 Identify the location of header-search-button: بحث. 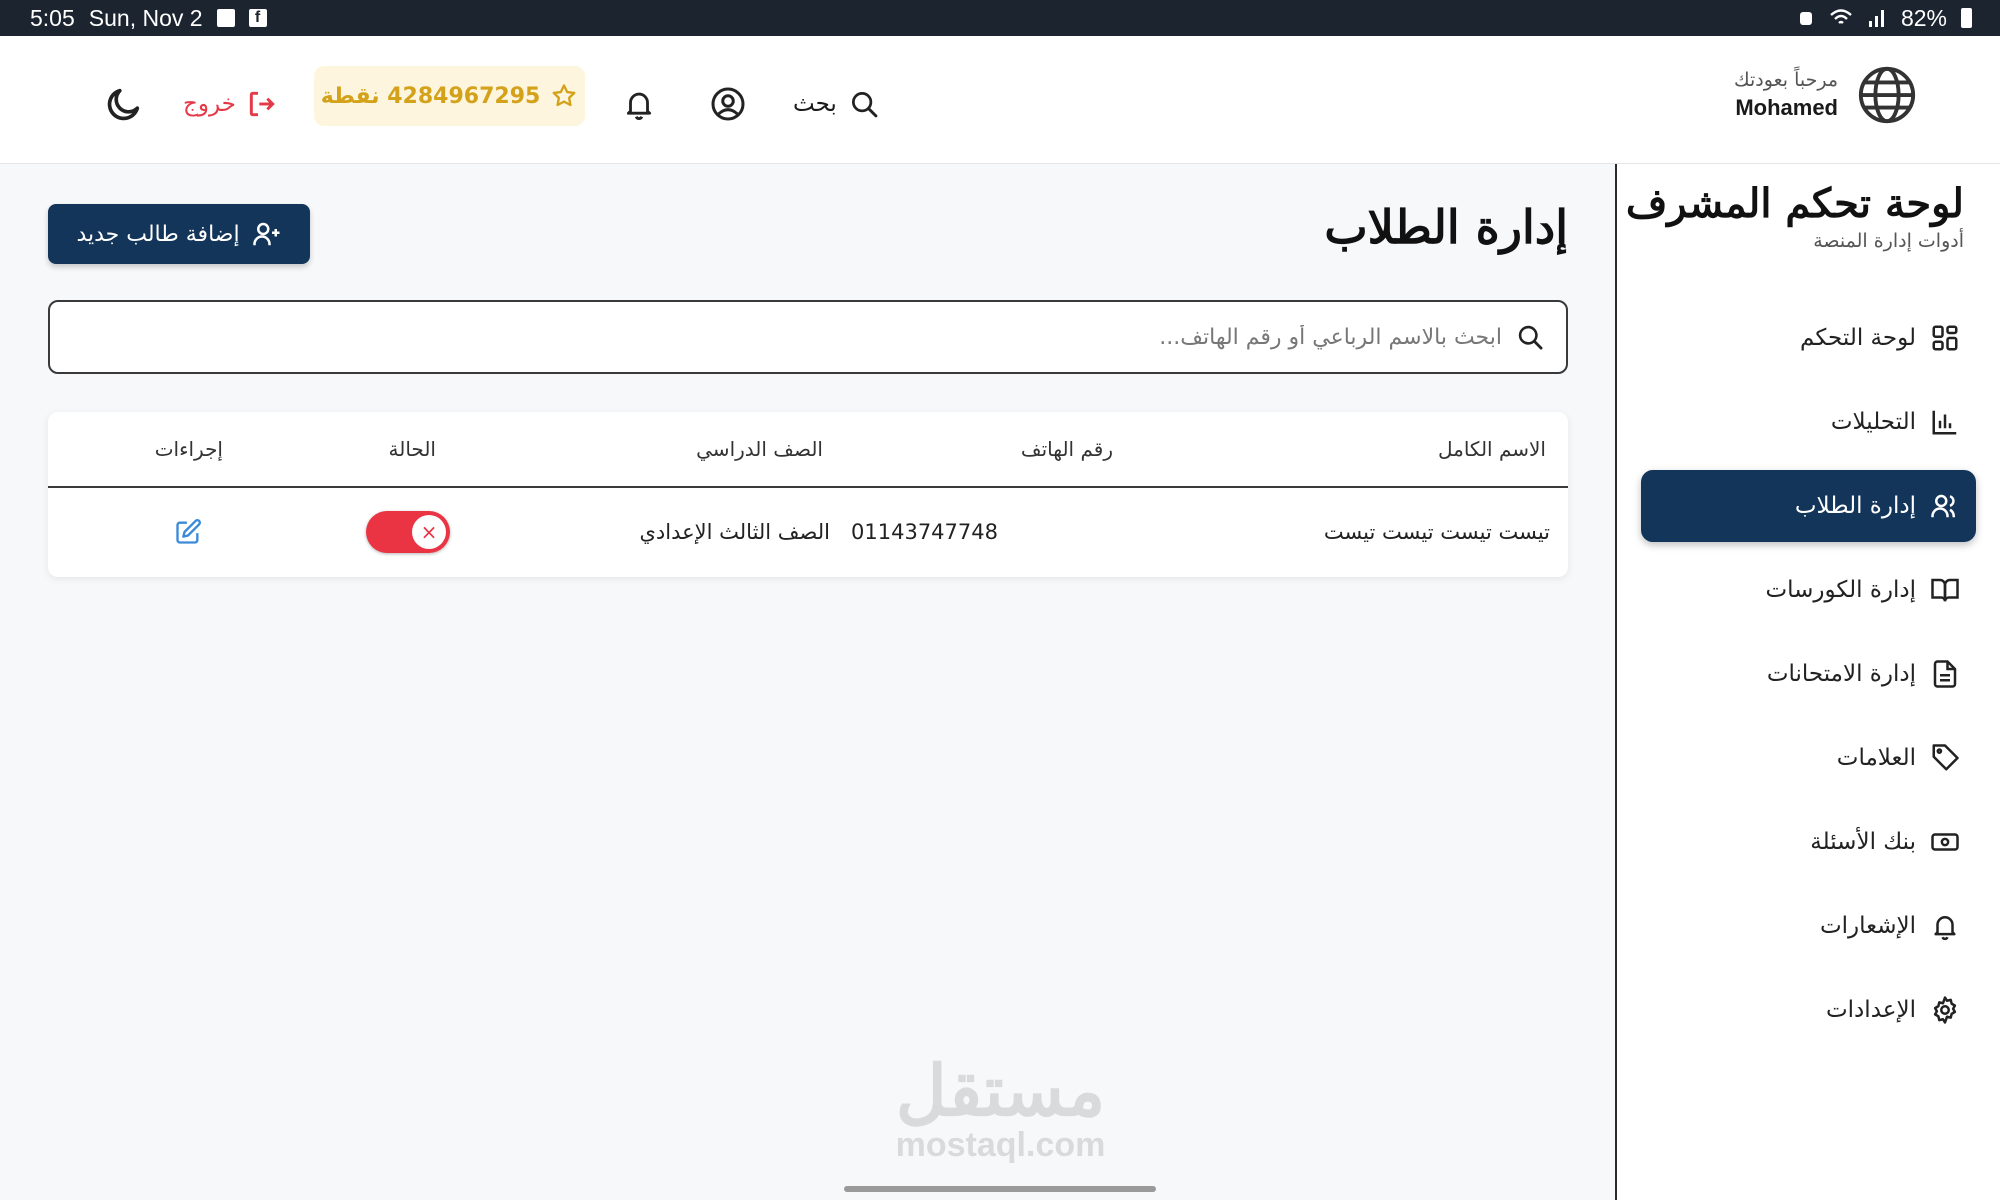
(836, 104).